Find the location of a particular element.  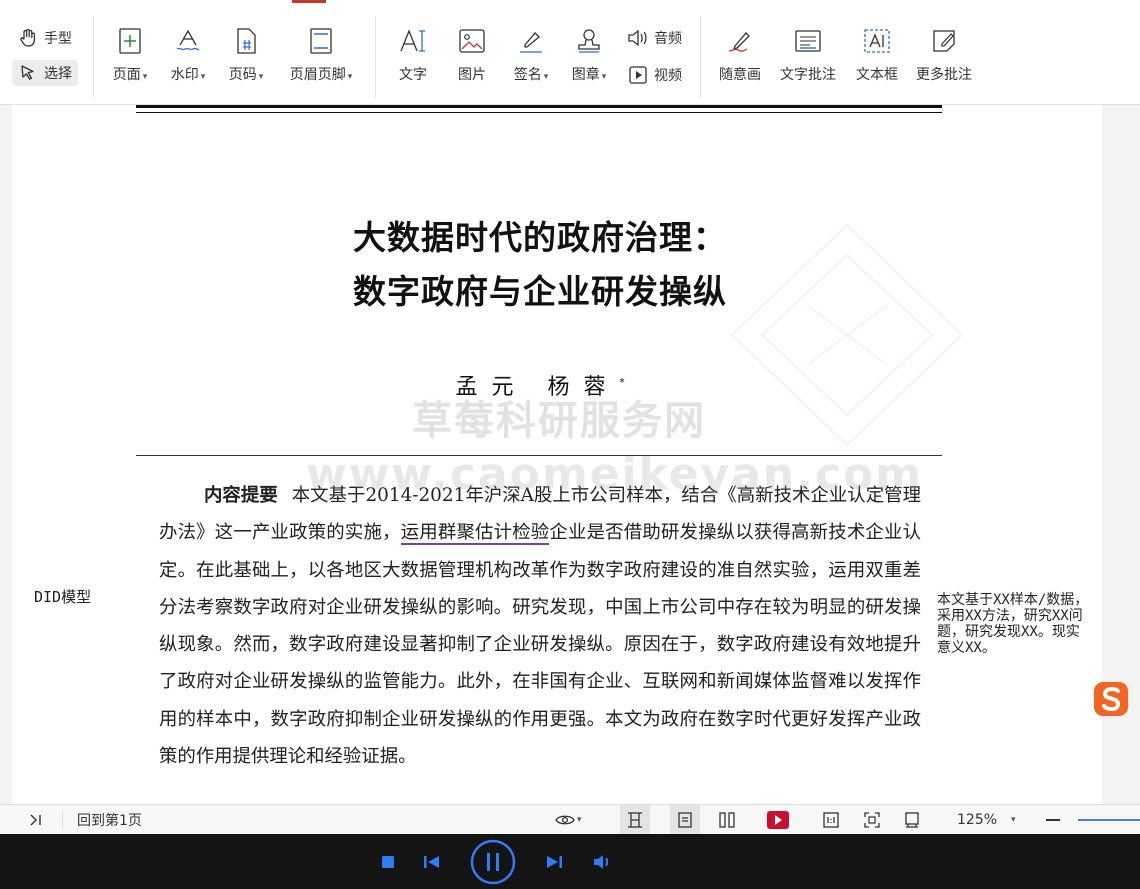

ime-input-method-icon is located at coordinates (1111, 699).